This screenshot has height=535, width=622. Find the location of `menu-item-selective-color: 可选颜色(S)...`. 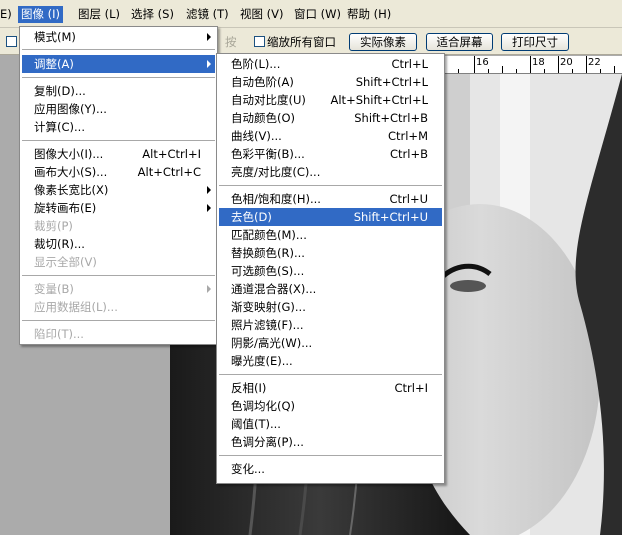

menu-item-selective-color: 可选颜色(S)... is located at coordinates (330, 271).